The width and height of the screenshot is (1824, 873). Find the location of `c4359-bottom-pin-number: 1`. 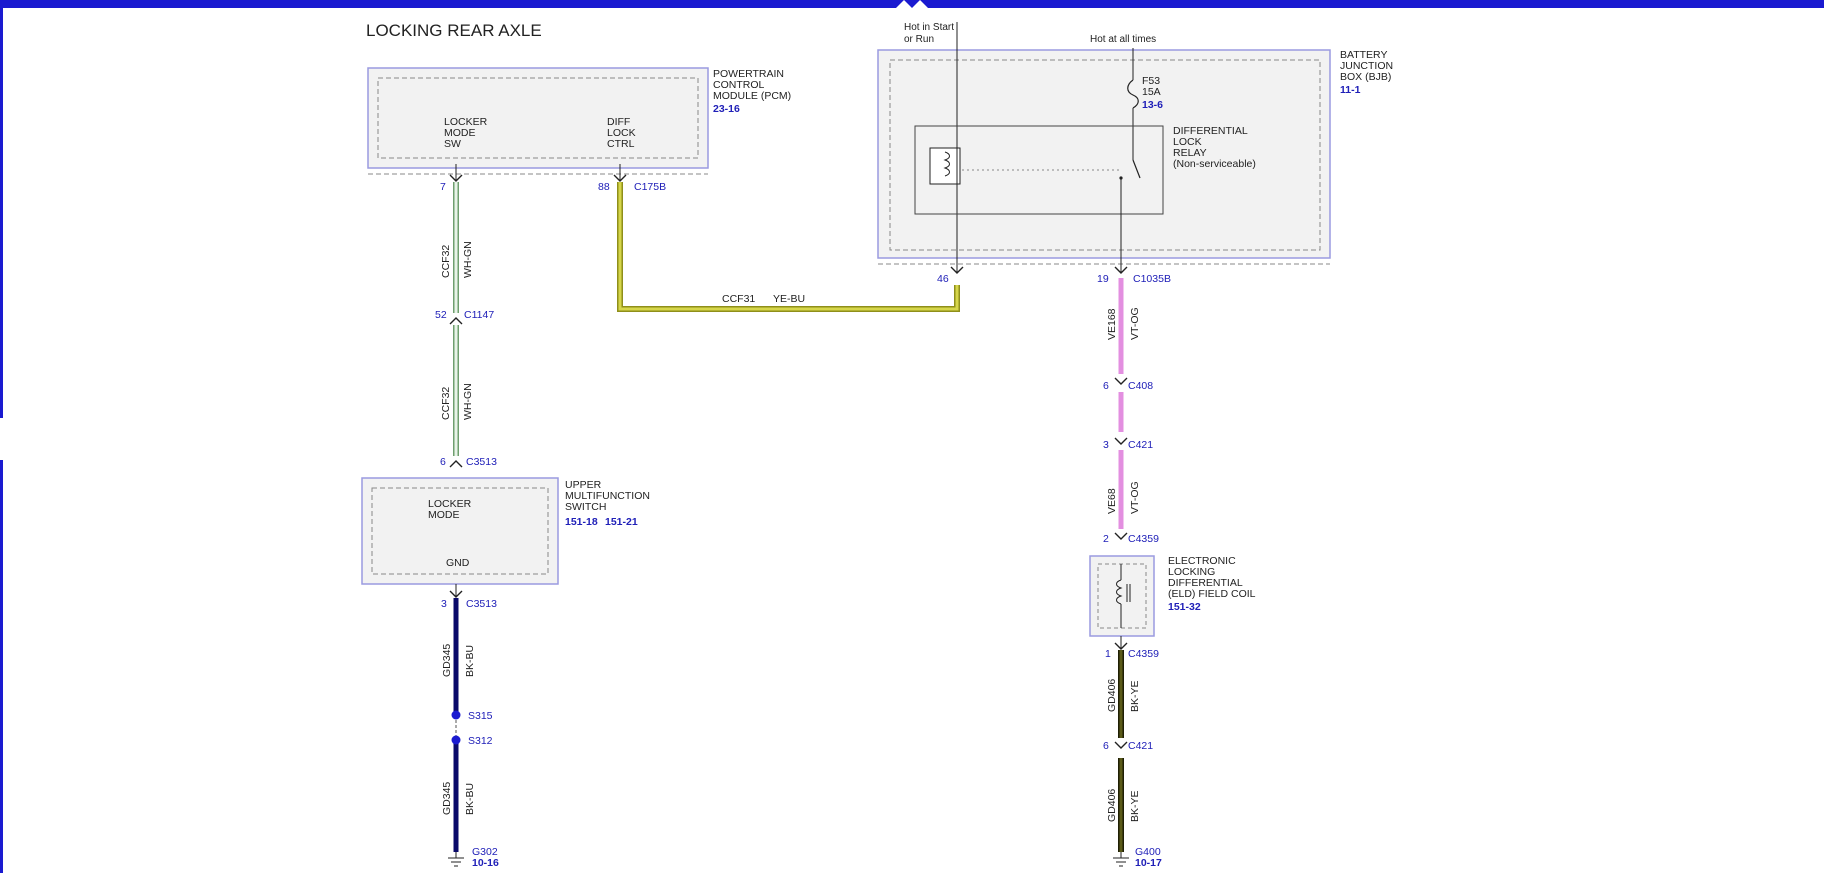

c4359-bottom-pin-number: 1 is located at coordinates (1108, 654).